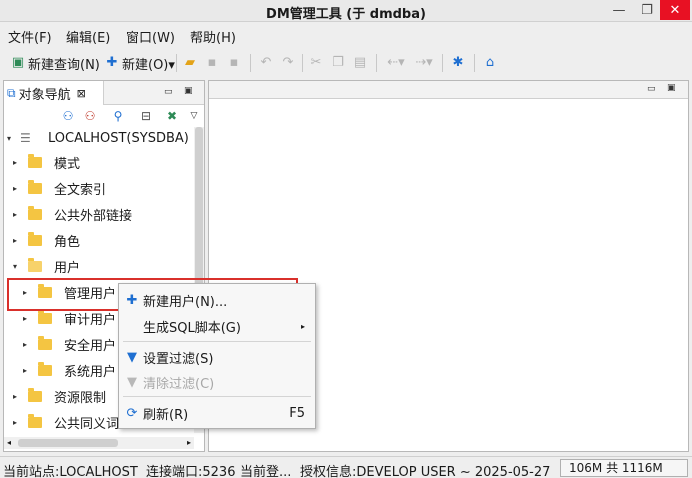 This screenshot has height=478, width=692. I want to click on tree-node-public-synonyms: ▸ 公共同义词, so click(64, 422).